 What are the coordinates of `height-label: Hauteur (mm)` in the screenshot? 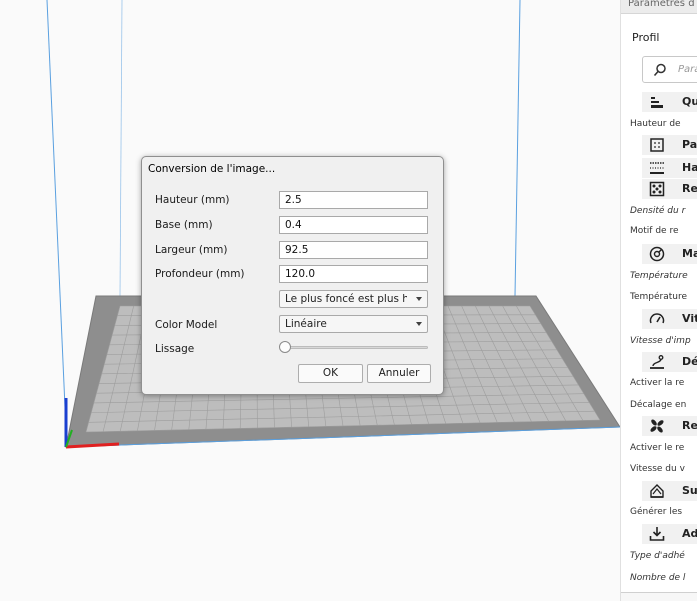 It's located at (192, 200).